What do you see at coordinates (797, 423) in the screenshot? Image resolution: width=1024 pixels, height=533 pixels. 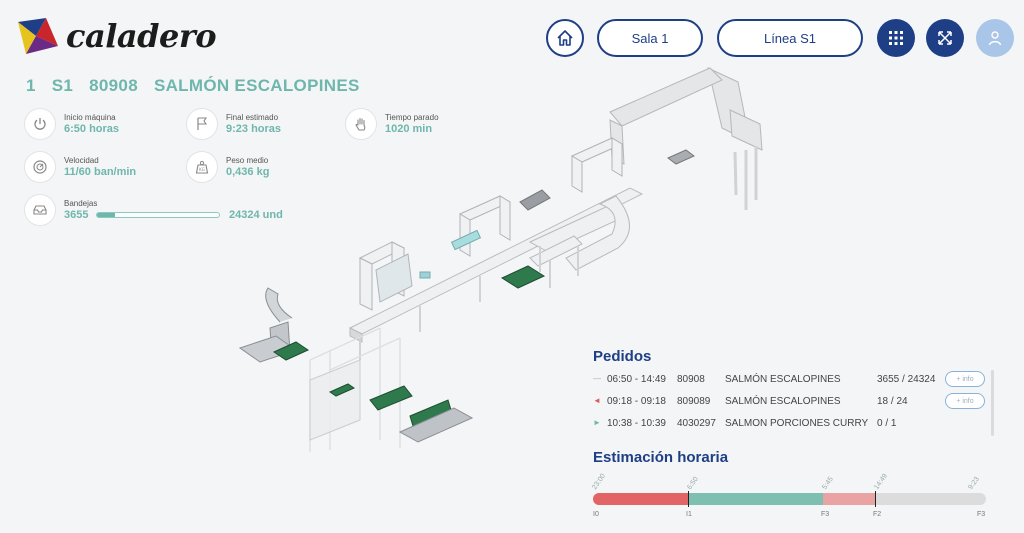 I see `order-product: SALMON PORCIONES CURRY` at bounding box center [797, 423].